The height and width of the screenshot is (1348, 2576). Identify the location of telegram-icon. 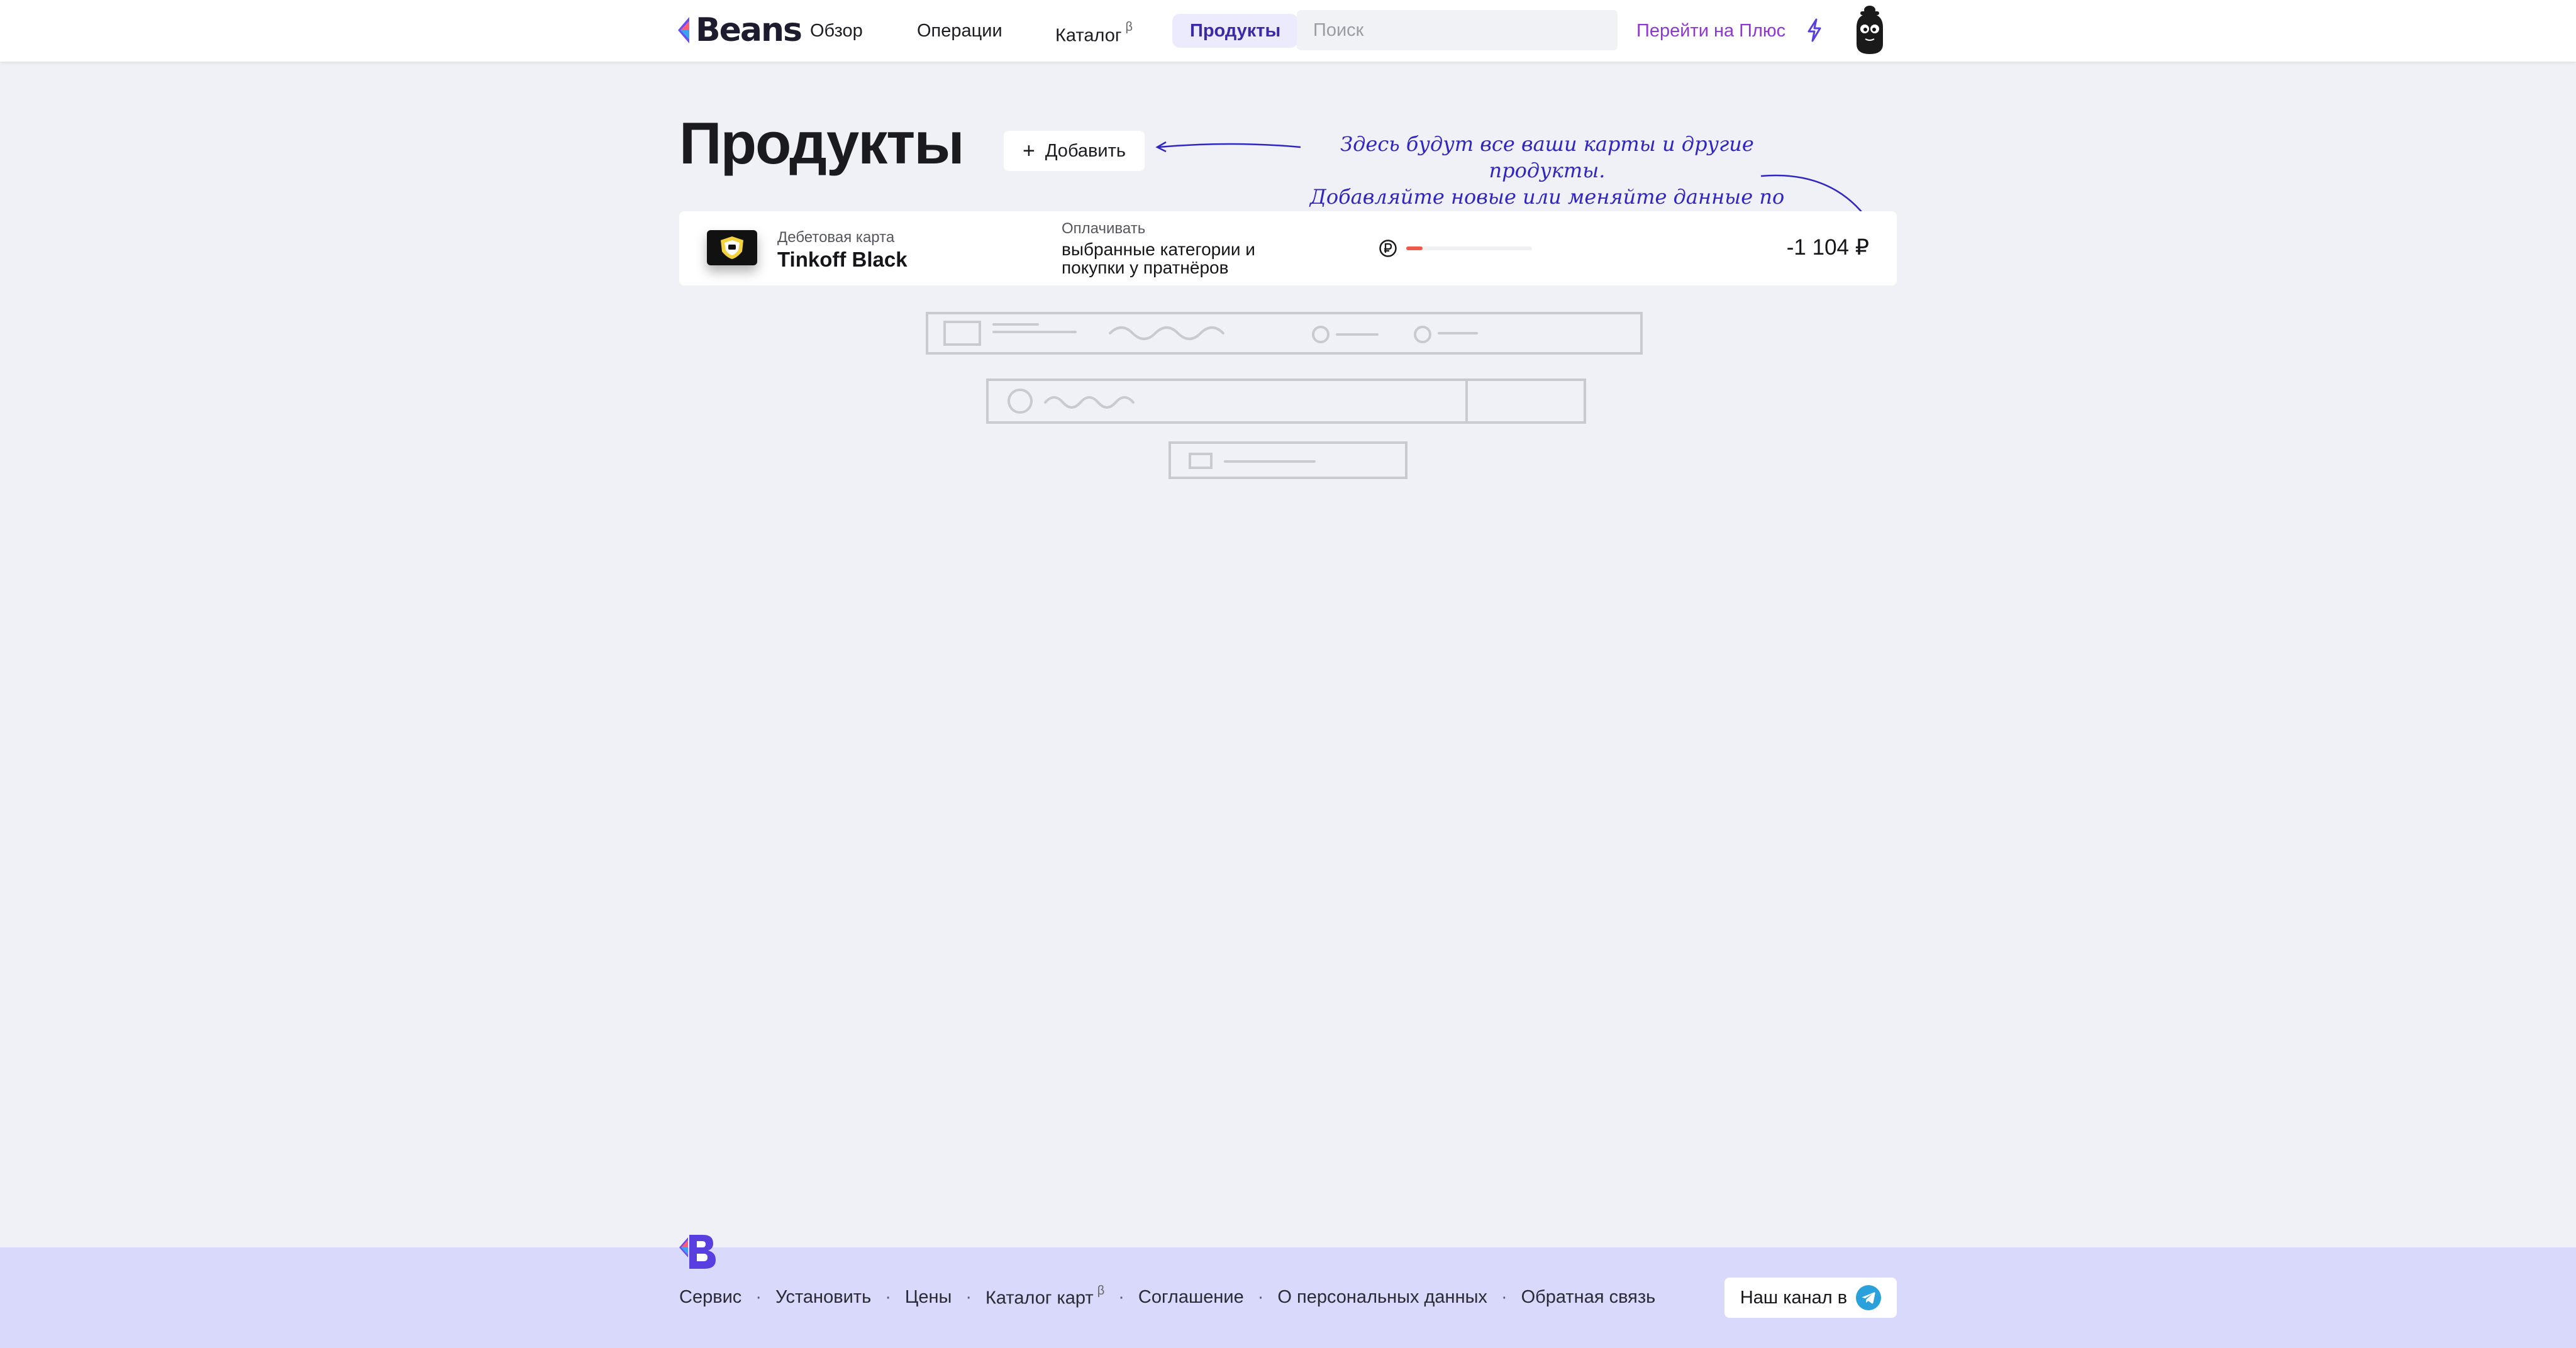
(1869, 1297).